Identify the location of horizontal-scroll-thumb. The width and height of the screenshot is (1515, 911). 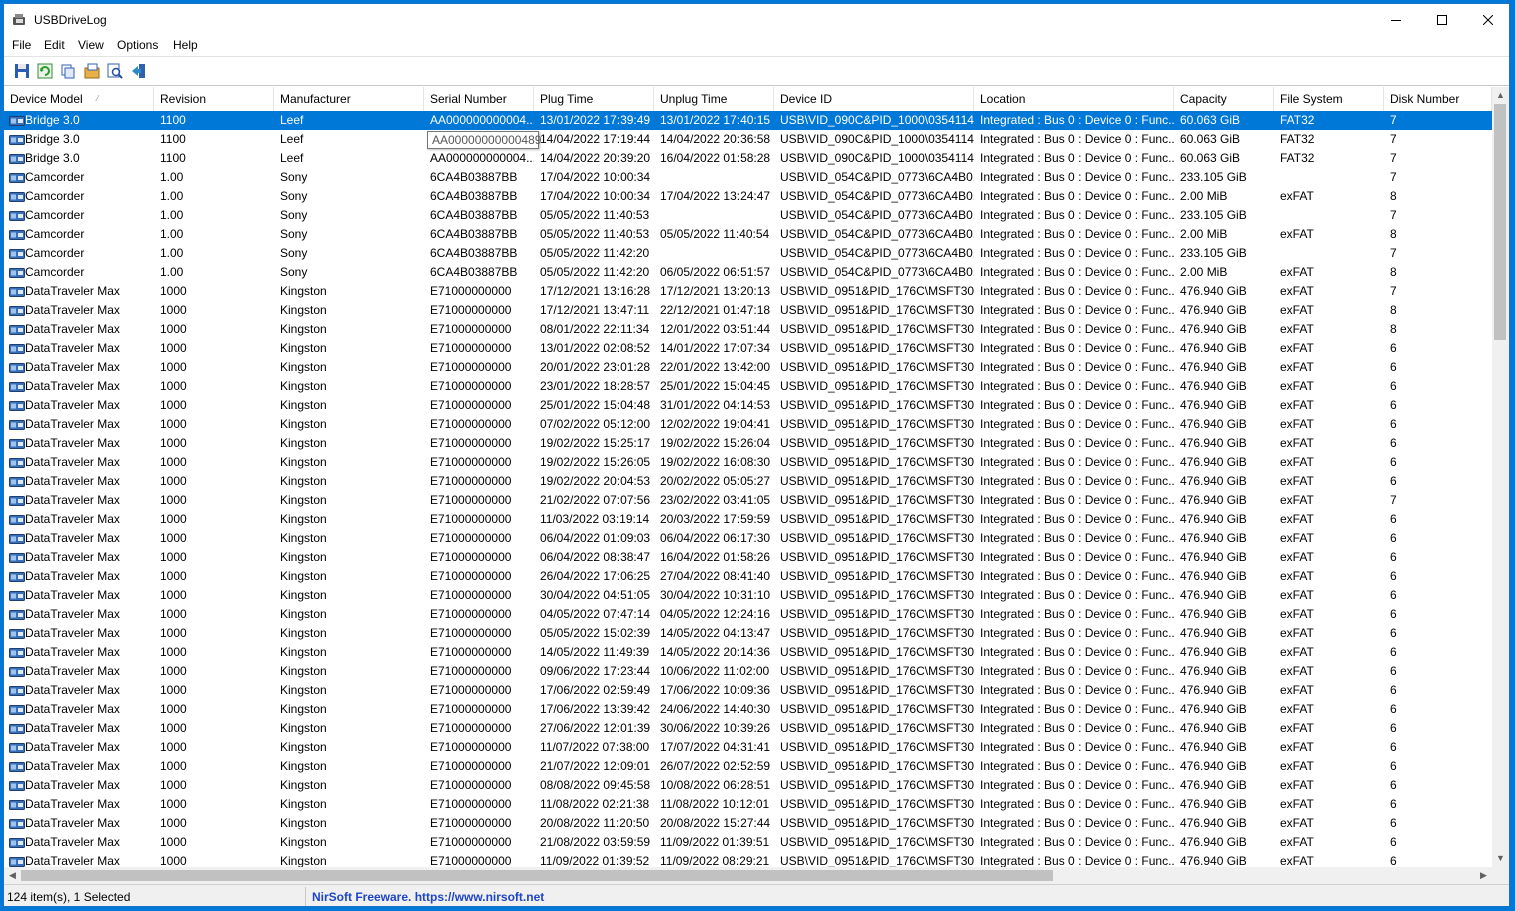
(537, 875).